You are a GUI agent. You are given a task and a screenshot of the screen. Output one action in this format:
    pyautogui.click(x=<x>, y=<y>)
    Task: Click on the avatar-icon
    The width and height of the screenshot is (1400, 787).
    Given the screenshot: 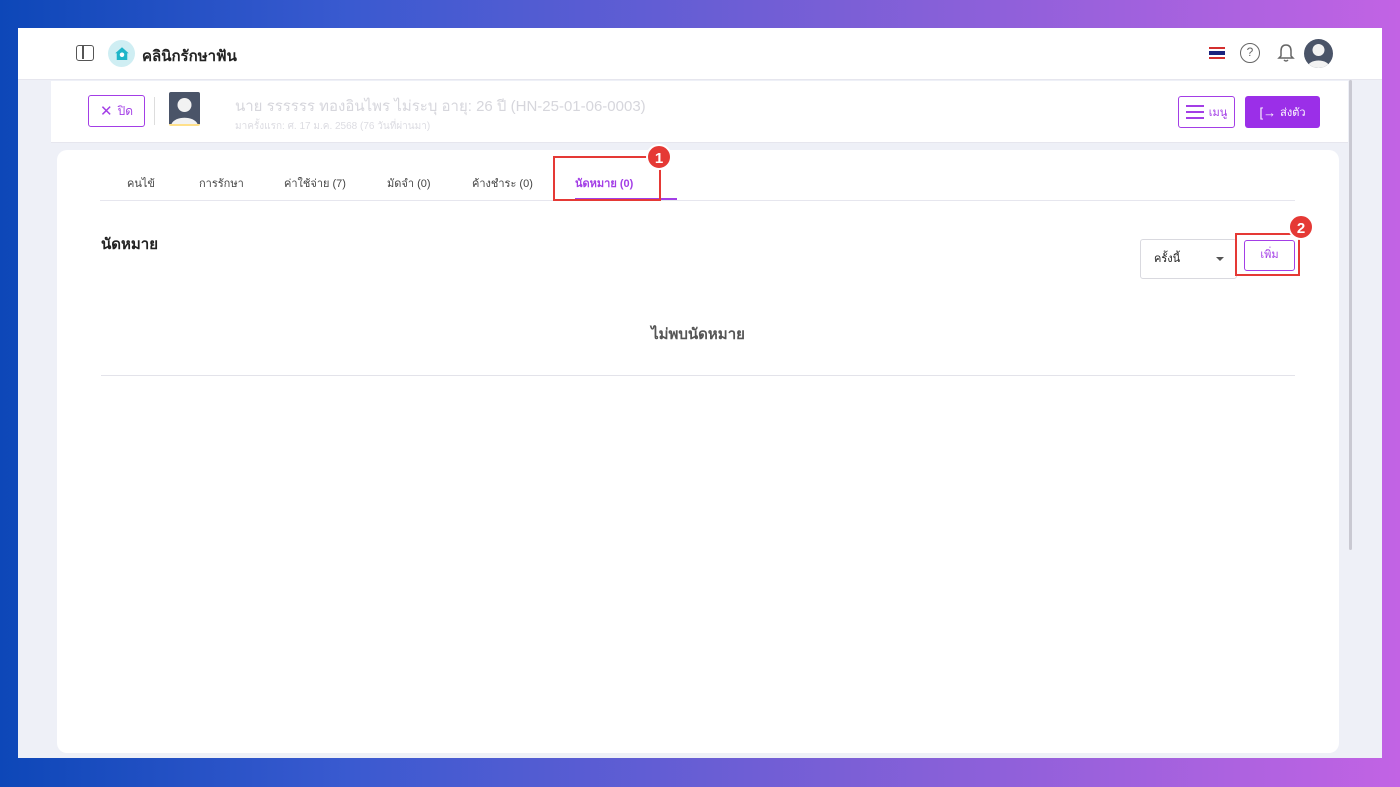 What is the action you would take?
    pyautogui.click(x=1318, y=56)
    